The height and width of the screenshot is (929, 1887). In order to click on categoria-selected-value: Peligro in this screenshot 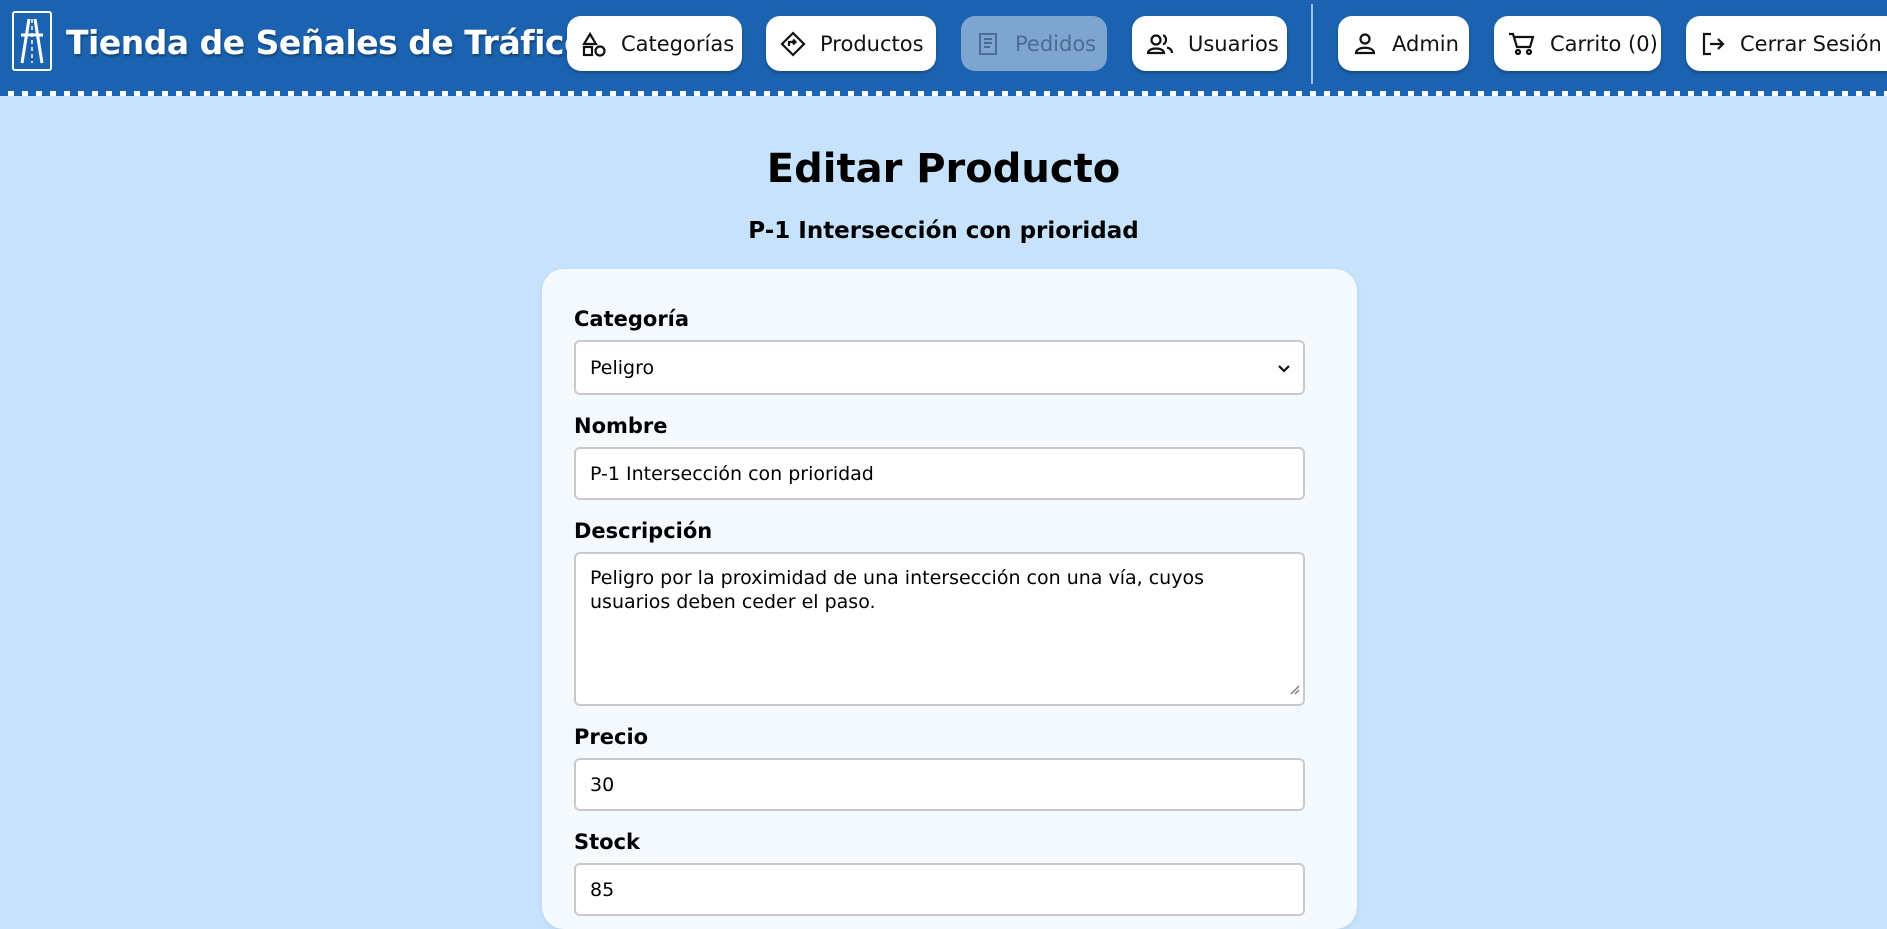, I will do `click(622, 367)`.